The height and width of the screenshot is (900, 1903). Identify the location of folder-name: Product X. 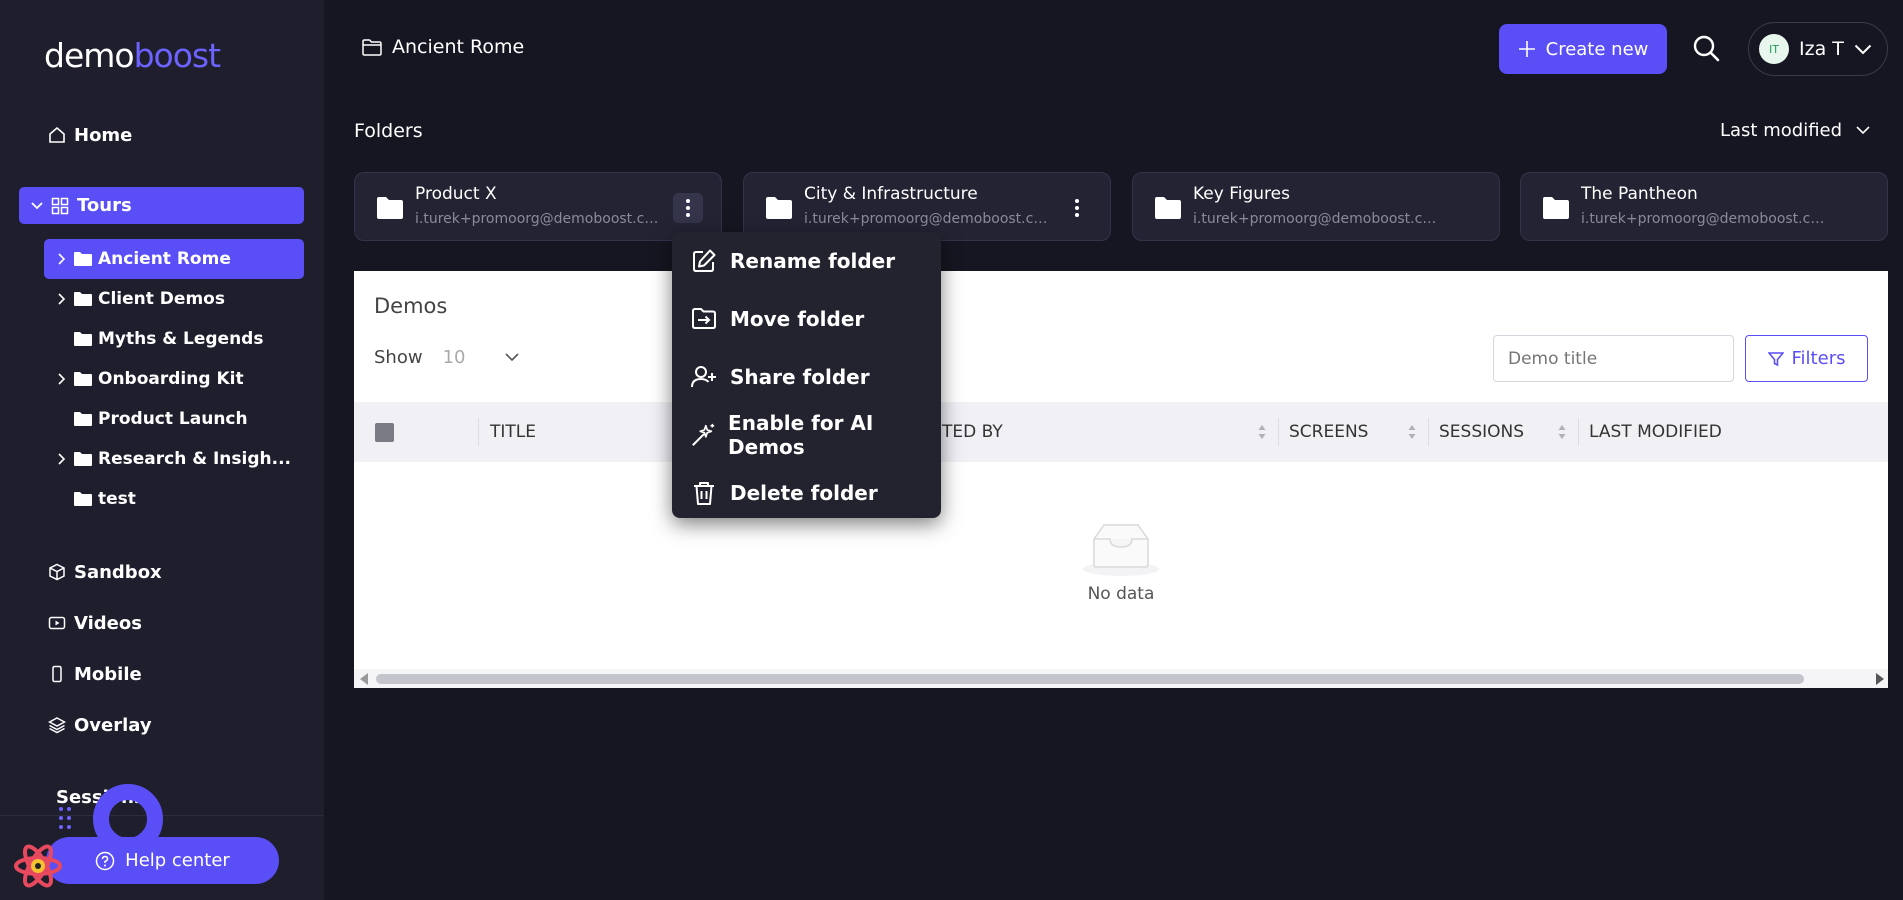
(456, 194).